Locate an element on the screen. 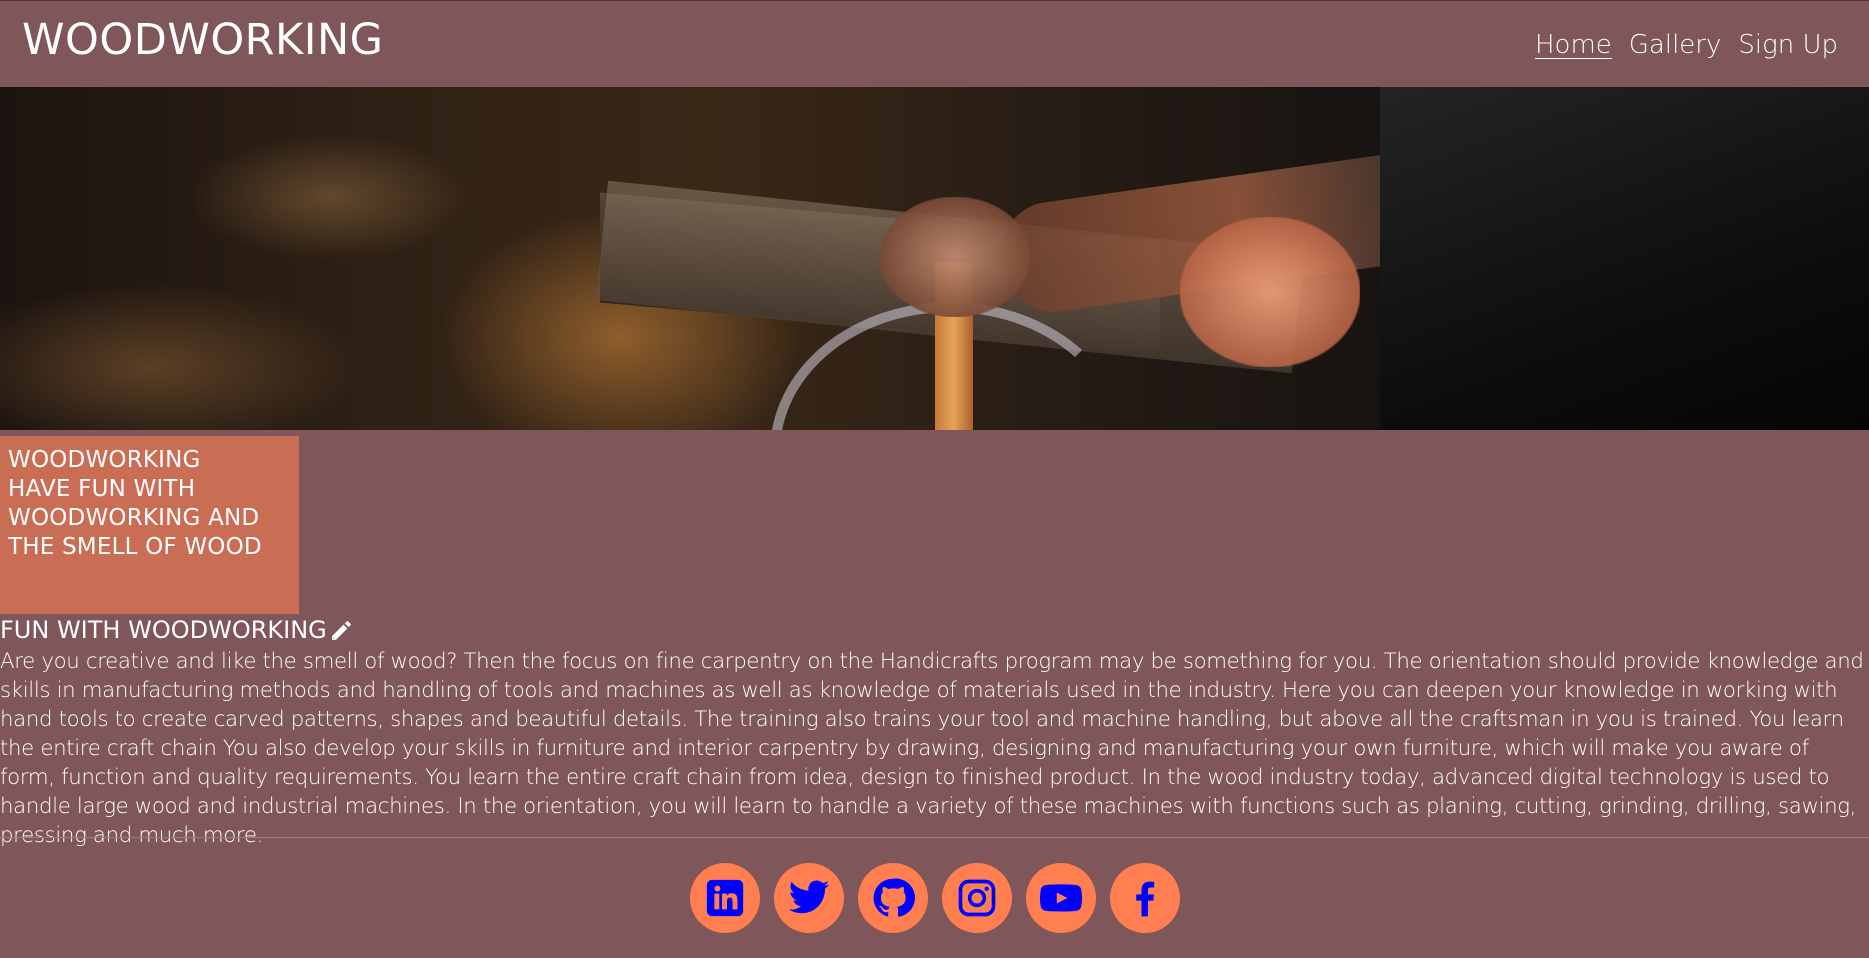  social-links is located at coordinates (935, 898).